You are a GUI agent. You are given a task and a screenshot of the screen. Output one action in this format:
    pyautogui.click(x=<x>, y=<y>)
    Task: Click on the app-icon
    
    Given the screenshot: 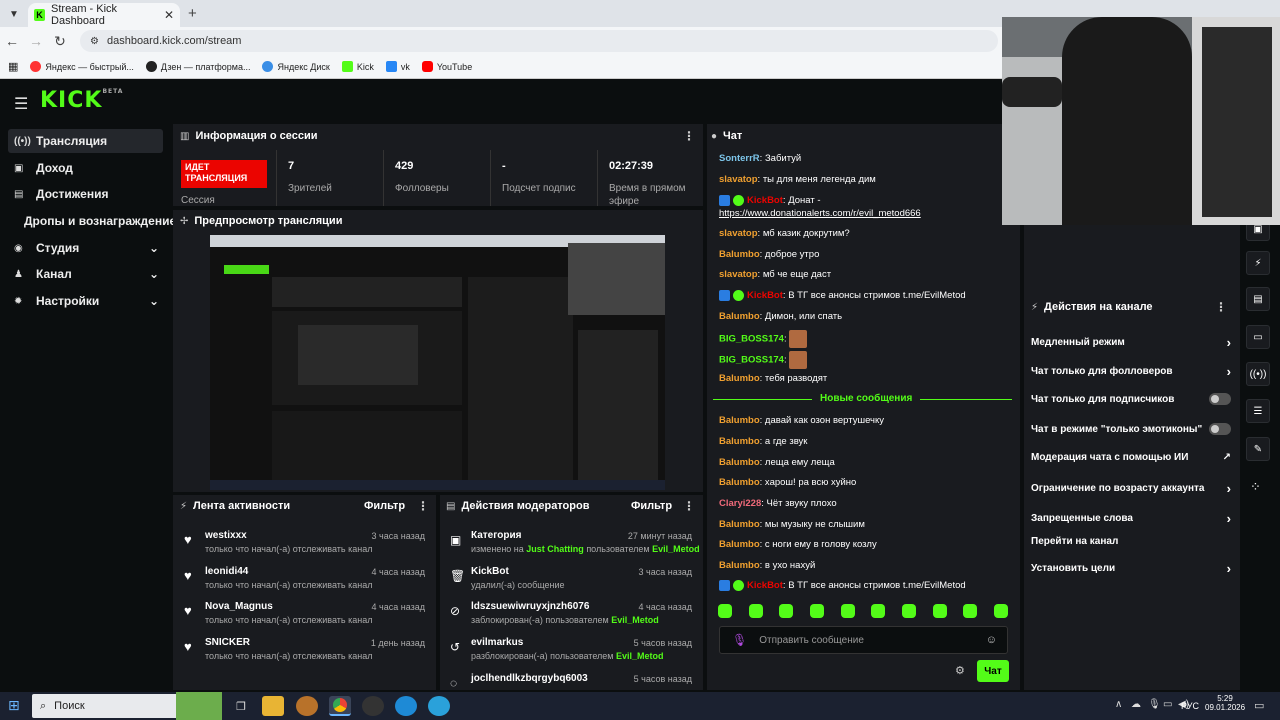 What is the action you would take?
    pyautogui.click(x=307, y=706)
    